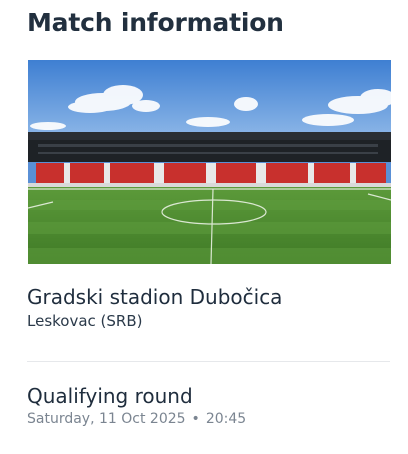 The width and height of the screenshot is (408, 454). Describe the element at coordinates (155, 22) in the screenshot. I see `section-title: Match information` at that location.